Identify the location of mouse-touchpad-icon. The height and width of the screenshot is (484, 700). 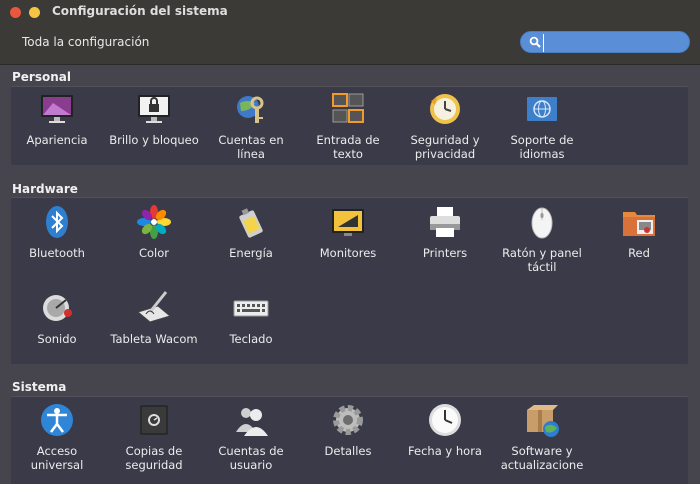
(542, 223).